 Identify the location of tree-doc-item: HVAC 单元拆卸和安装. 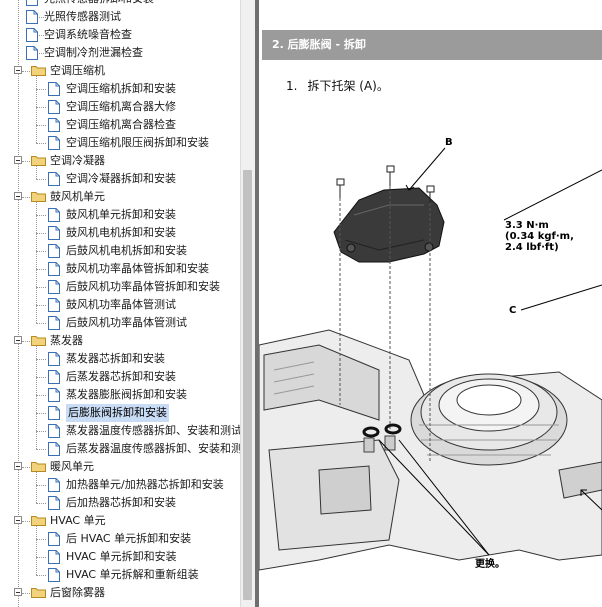
(120, 557).